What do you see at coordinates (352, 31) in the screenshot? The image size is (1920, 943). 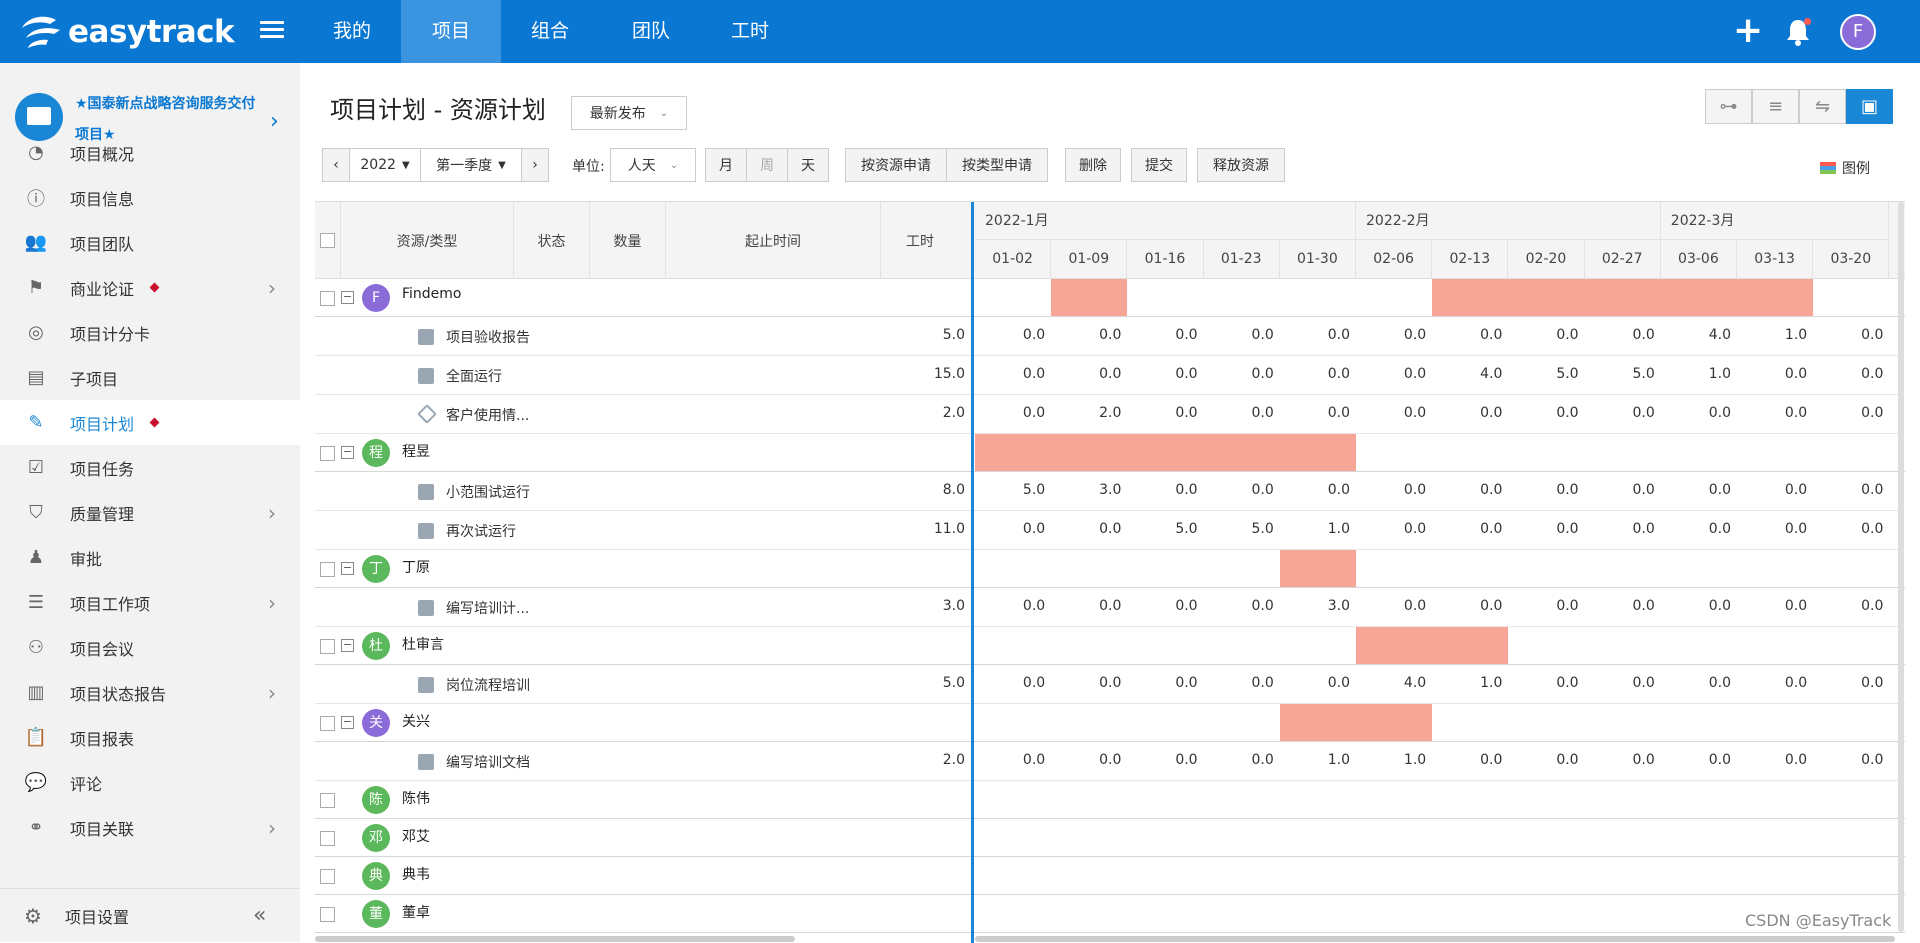 I see `nav-tab-0: 我的` at bounding box center [352, 31].